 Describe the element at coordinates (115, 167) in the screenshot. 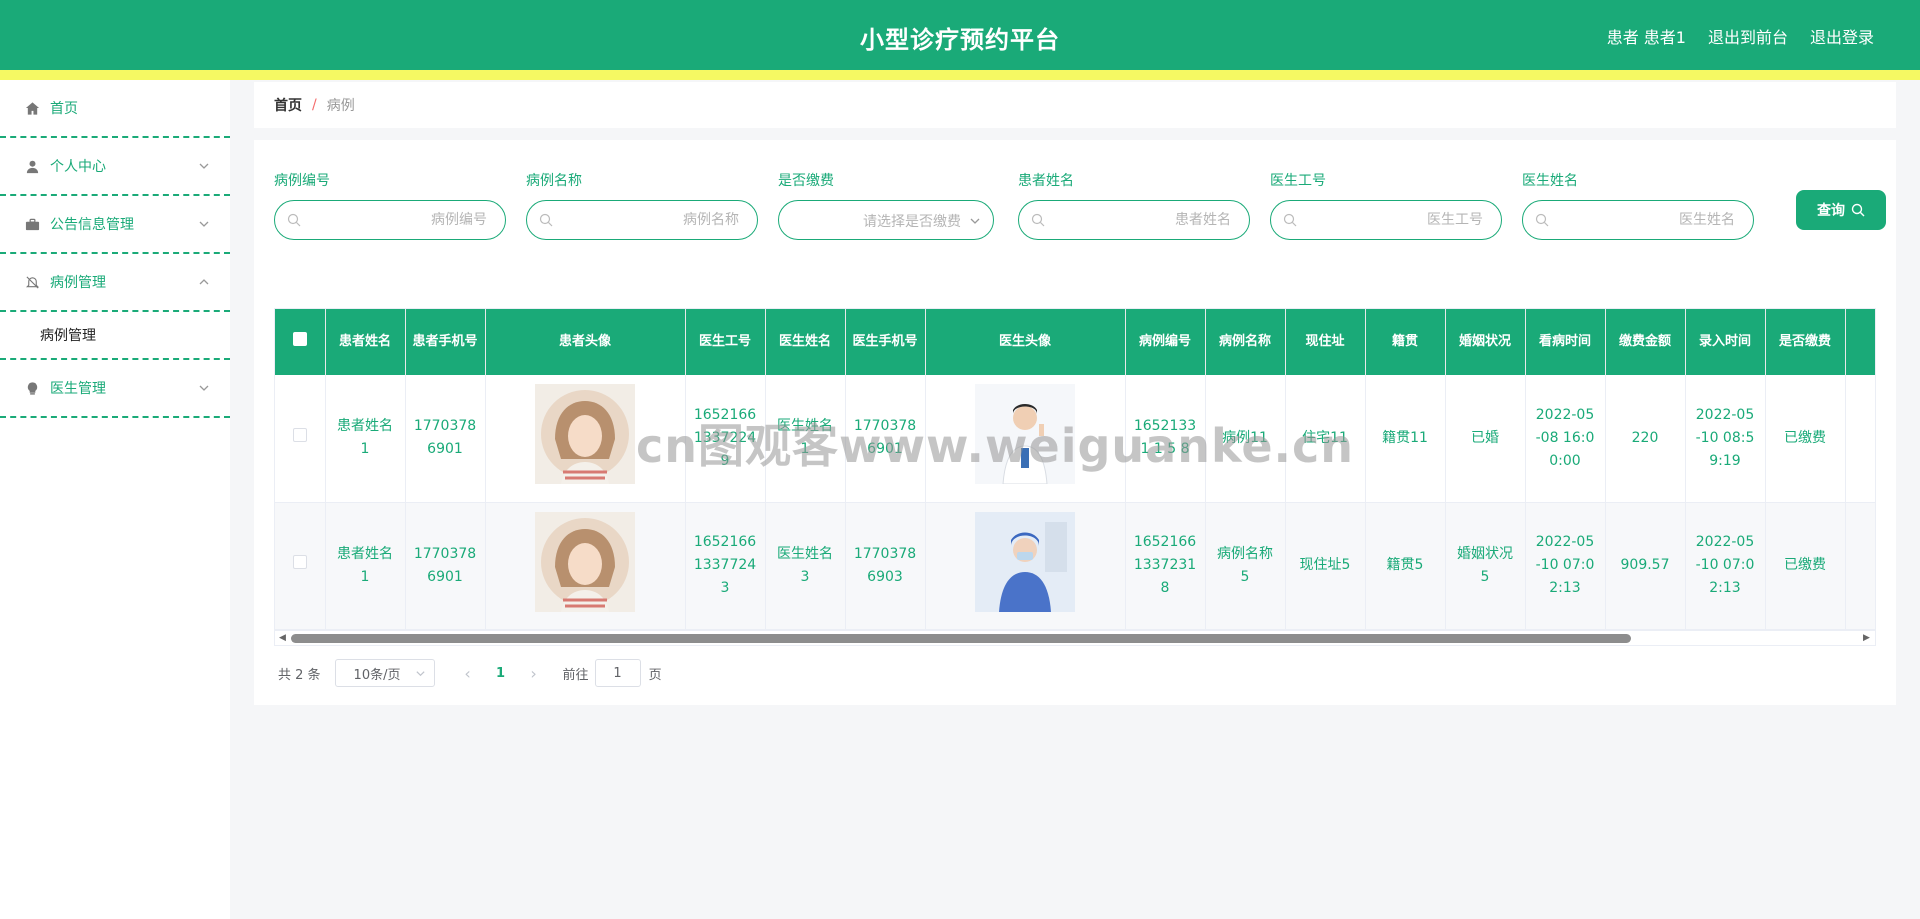

I see `sidebar-item-personal-center: 个人中心` at that location.